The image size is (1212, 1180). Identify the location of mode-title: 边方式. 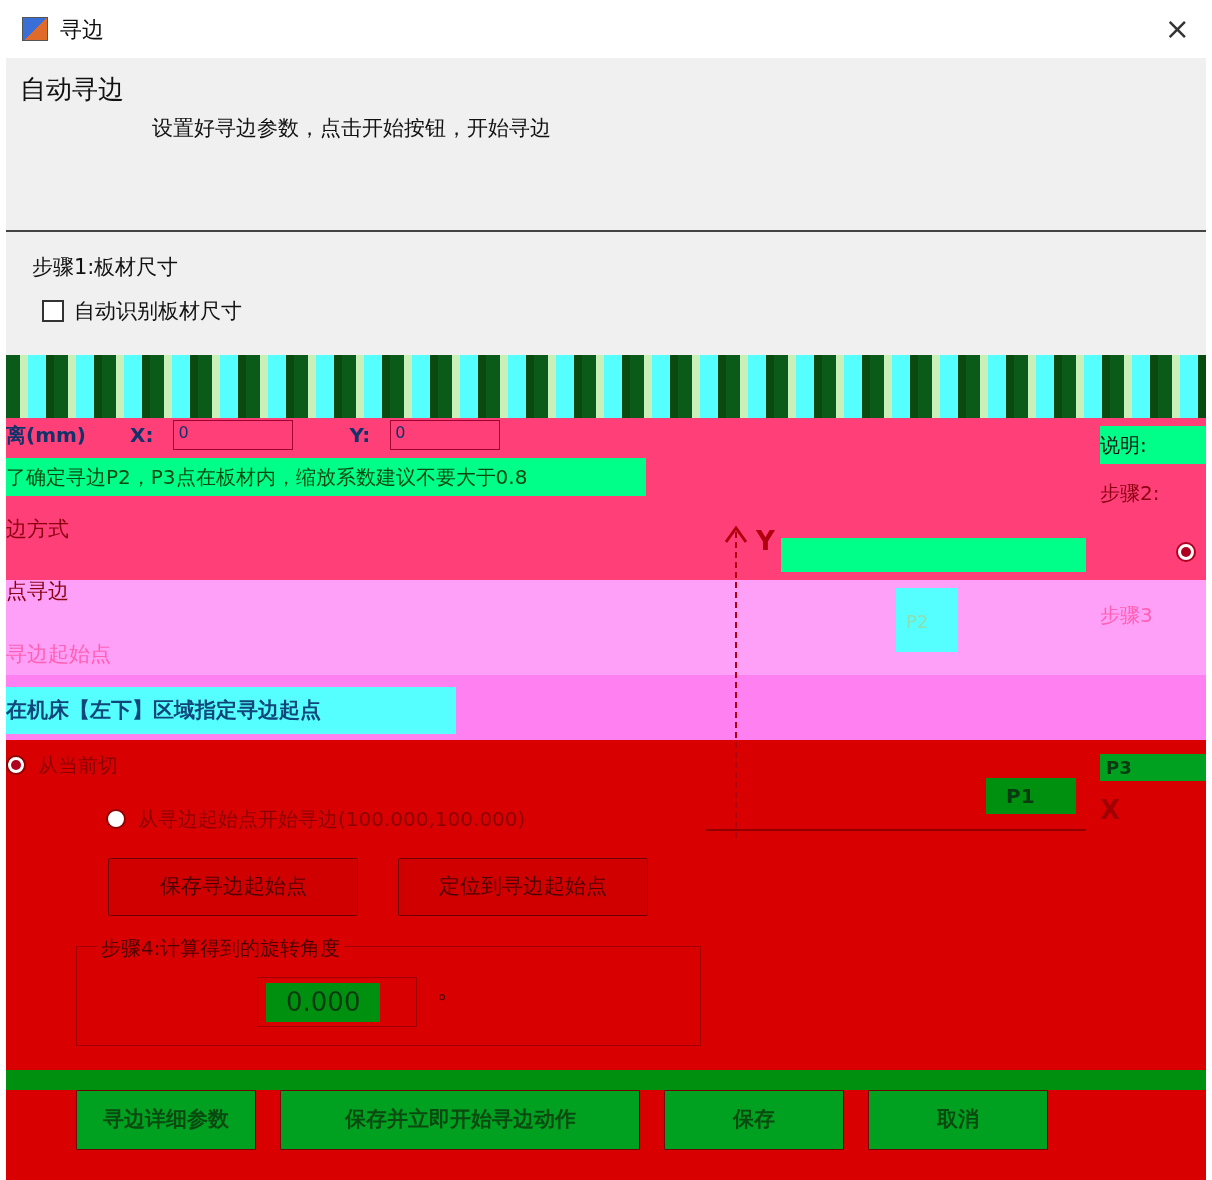
(38, 529).